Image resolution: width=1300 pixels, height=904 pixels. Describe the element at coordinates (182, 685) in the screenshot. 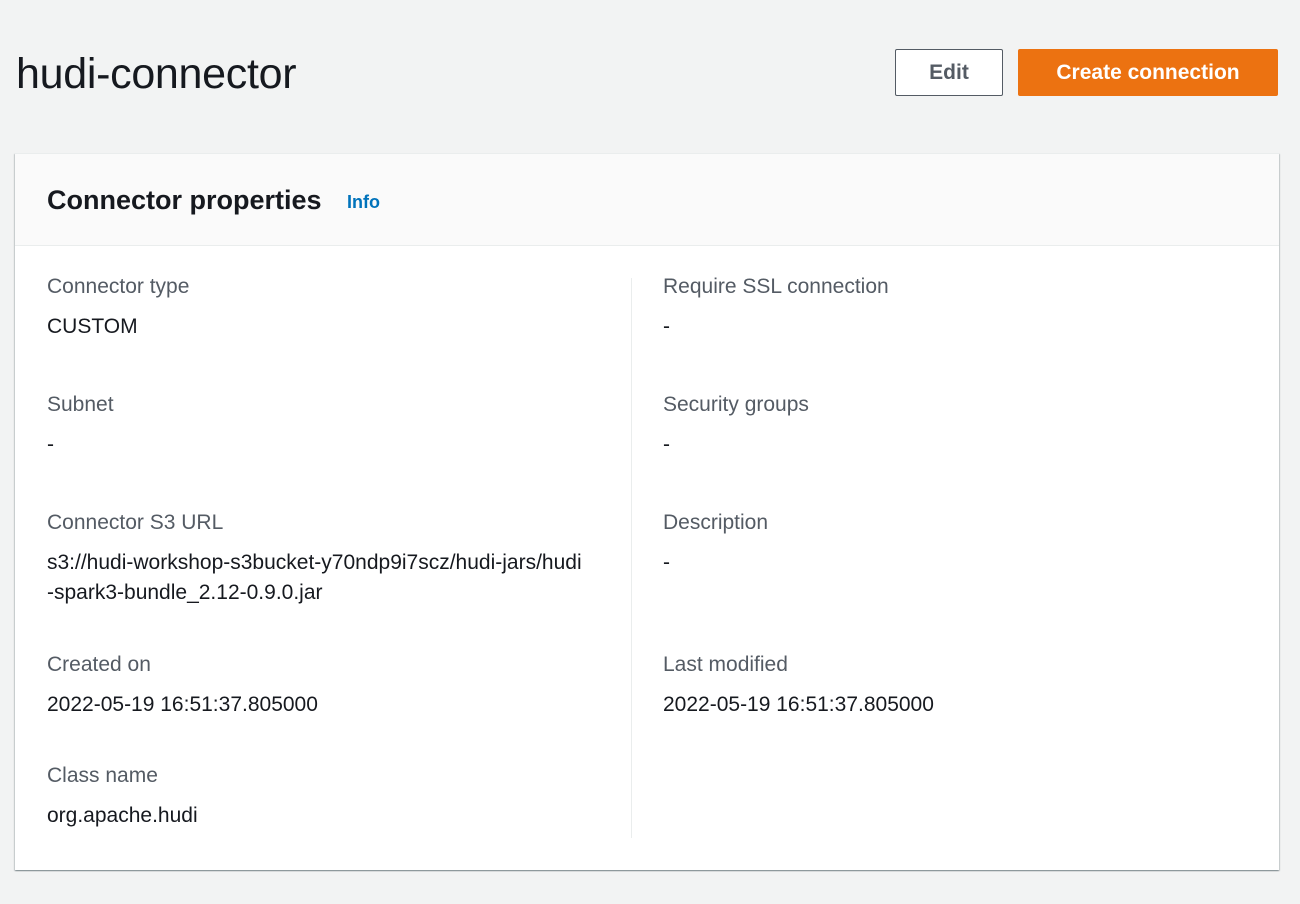

I see `field-created-on: Created on 2022-05-19 16:51:37.805000` at that location.